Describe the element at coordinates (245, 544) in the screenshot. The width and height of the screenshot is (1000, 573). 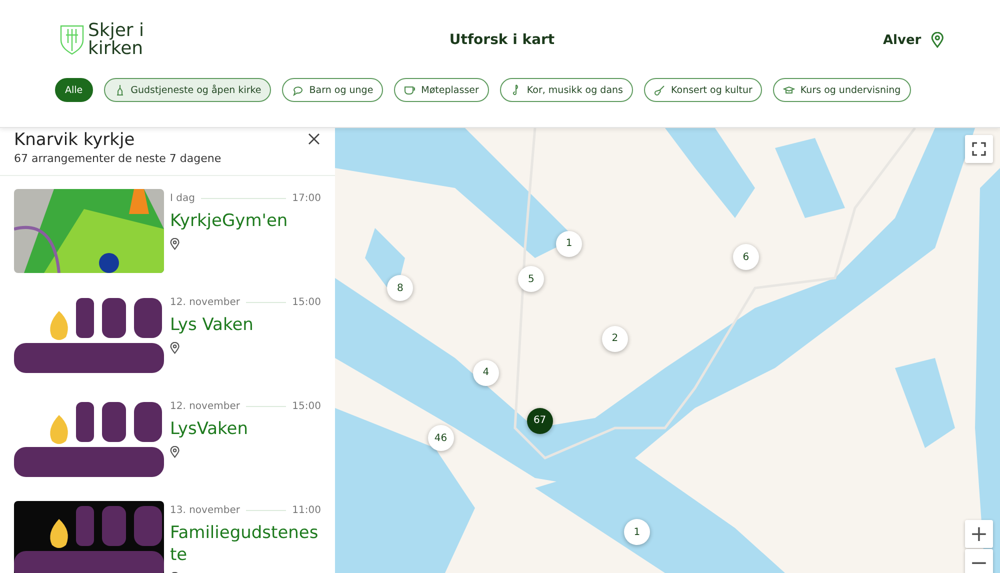
I see `event-title: Familiegudsteneste` at that location.